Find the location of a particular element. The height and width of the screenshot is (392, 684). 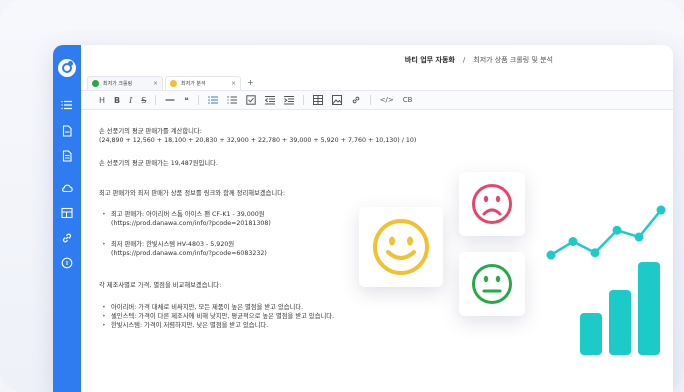

breadcrumb: 바티 업무 자동화 / 최저가 상품 크롤링 및 분석 is located at coordinates (377, 60).